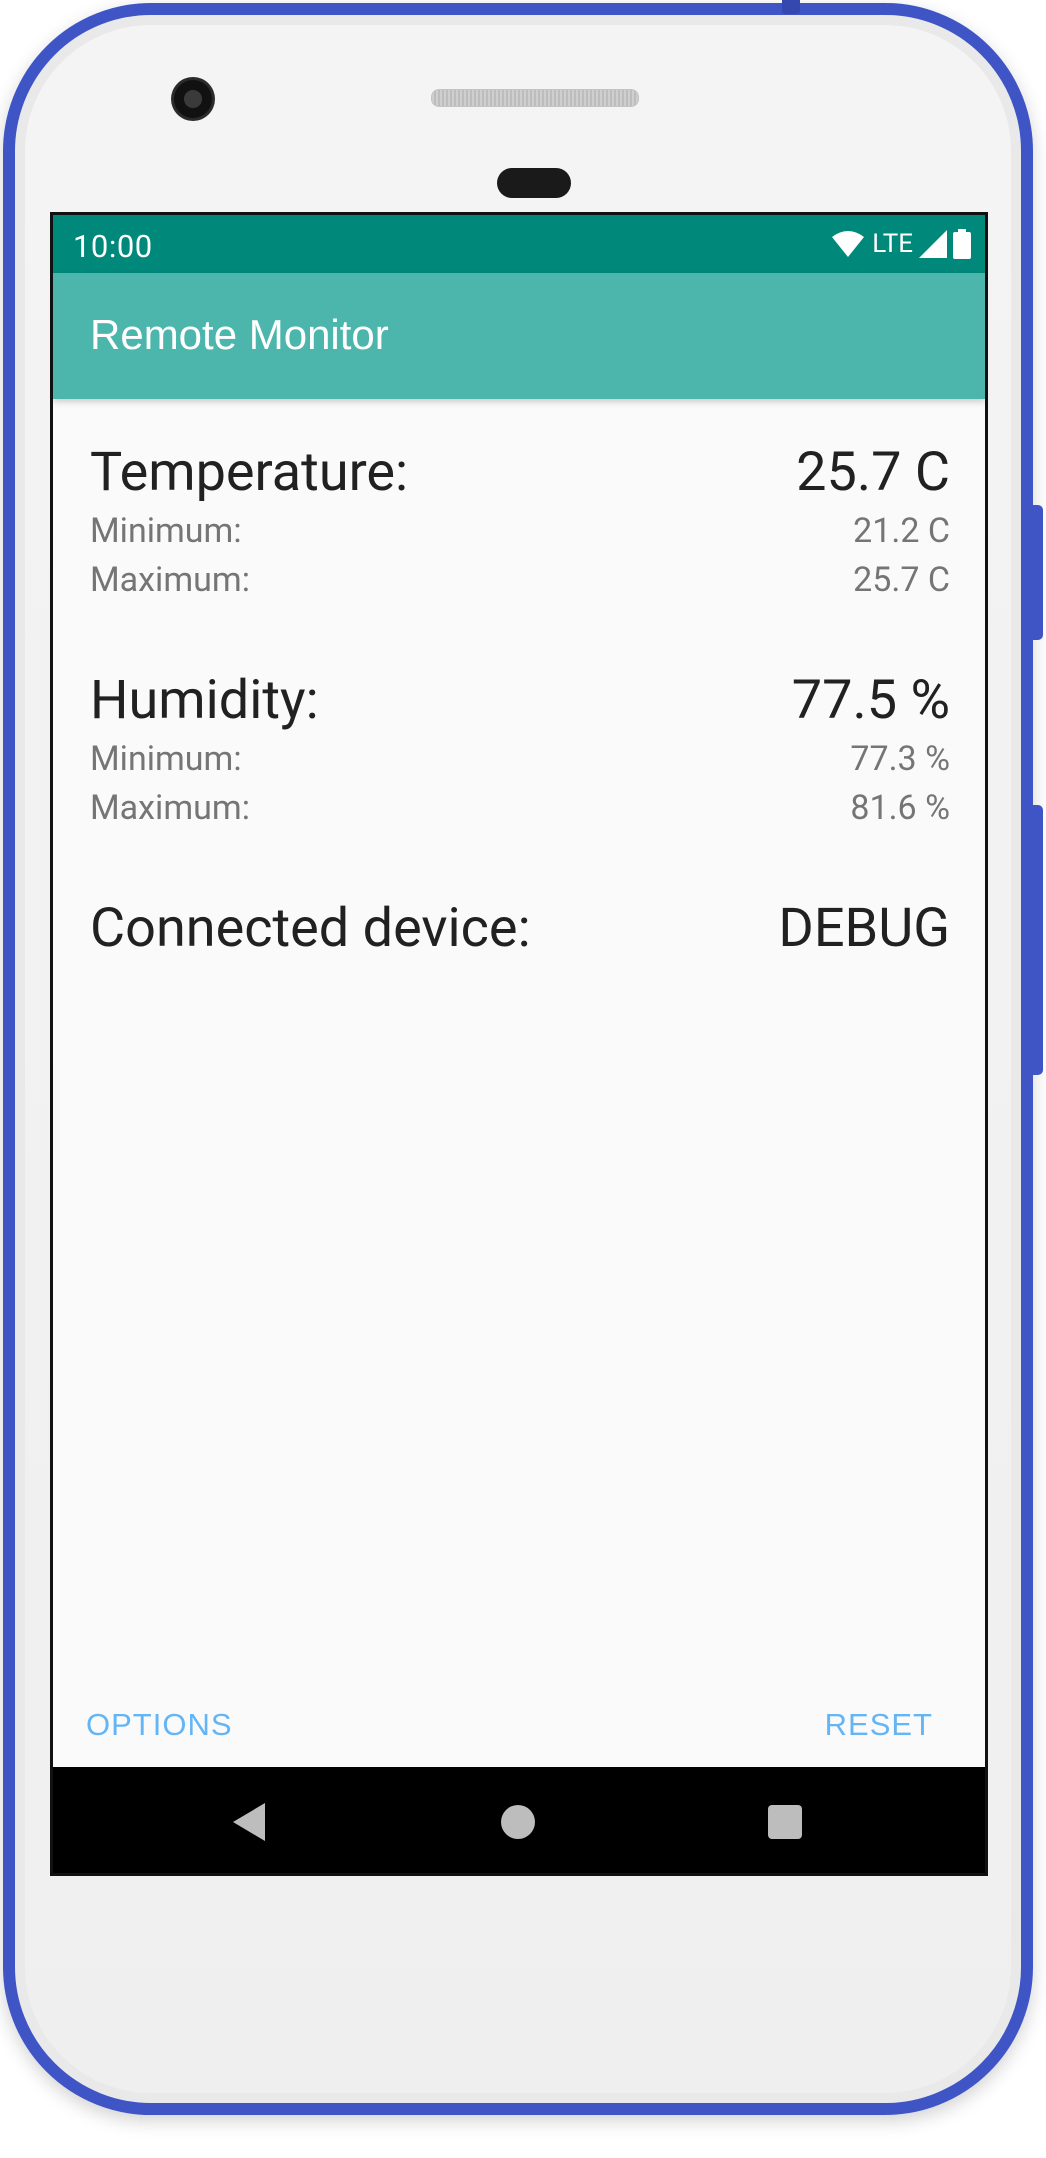 Image resolution: width=1046 pixels, height=2158 pixels. What do you see at coordinates (204, 700) in the screenshot?
I see `humidity-label: Humidity:` at bounding box center [204, 700].